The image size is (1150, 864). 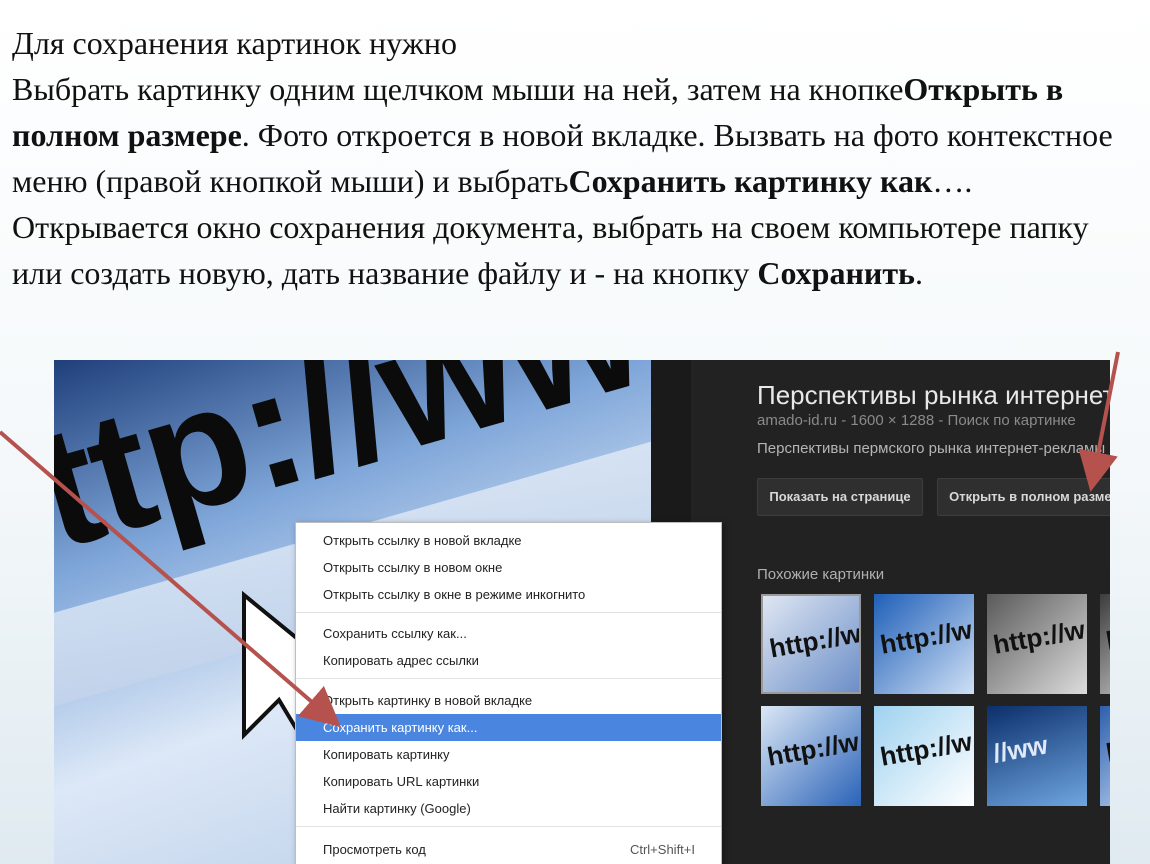 What do you see at coordinates (374, 849) in the screenshot?
I see `menu-inspect-label: Просмотреть код` at bounding box center [374, 849].